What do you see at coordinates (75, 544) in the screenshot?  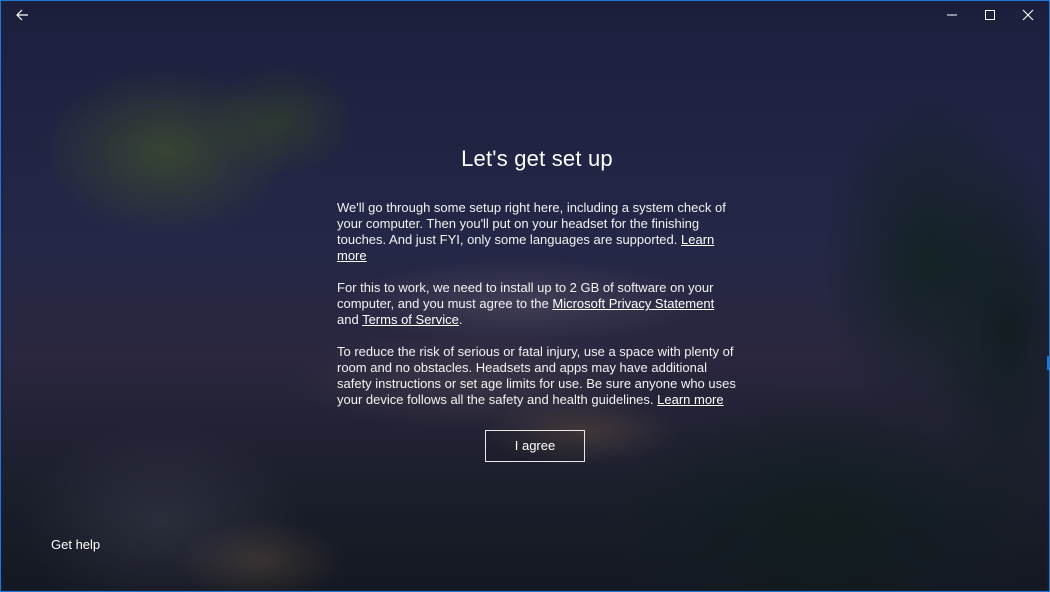 I see `get-help-link: Get help` at bounding box center [75, 544].